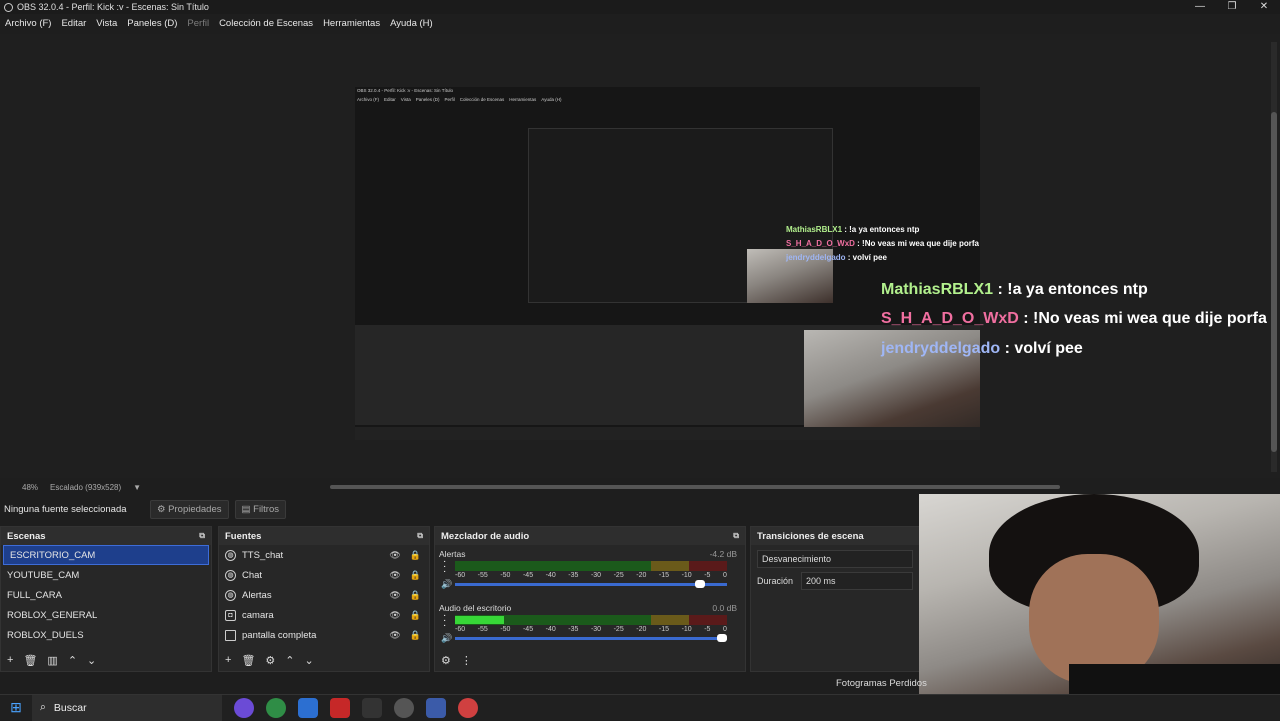 The width and height of the screenshot is (1280, 721). Describe the element at coordinates (30, 487) in the screenshot. I see `zoom-level: 48%` at that location.